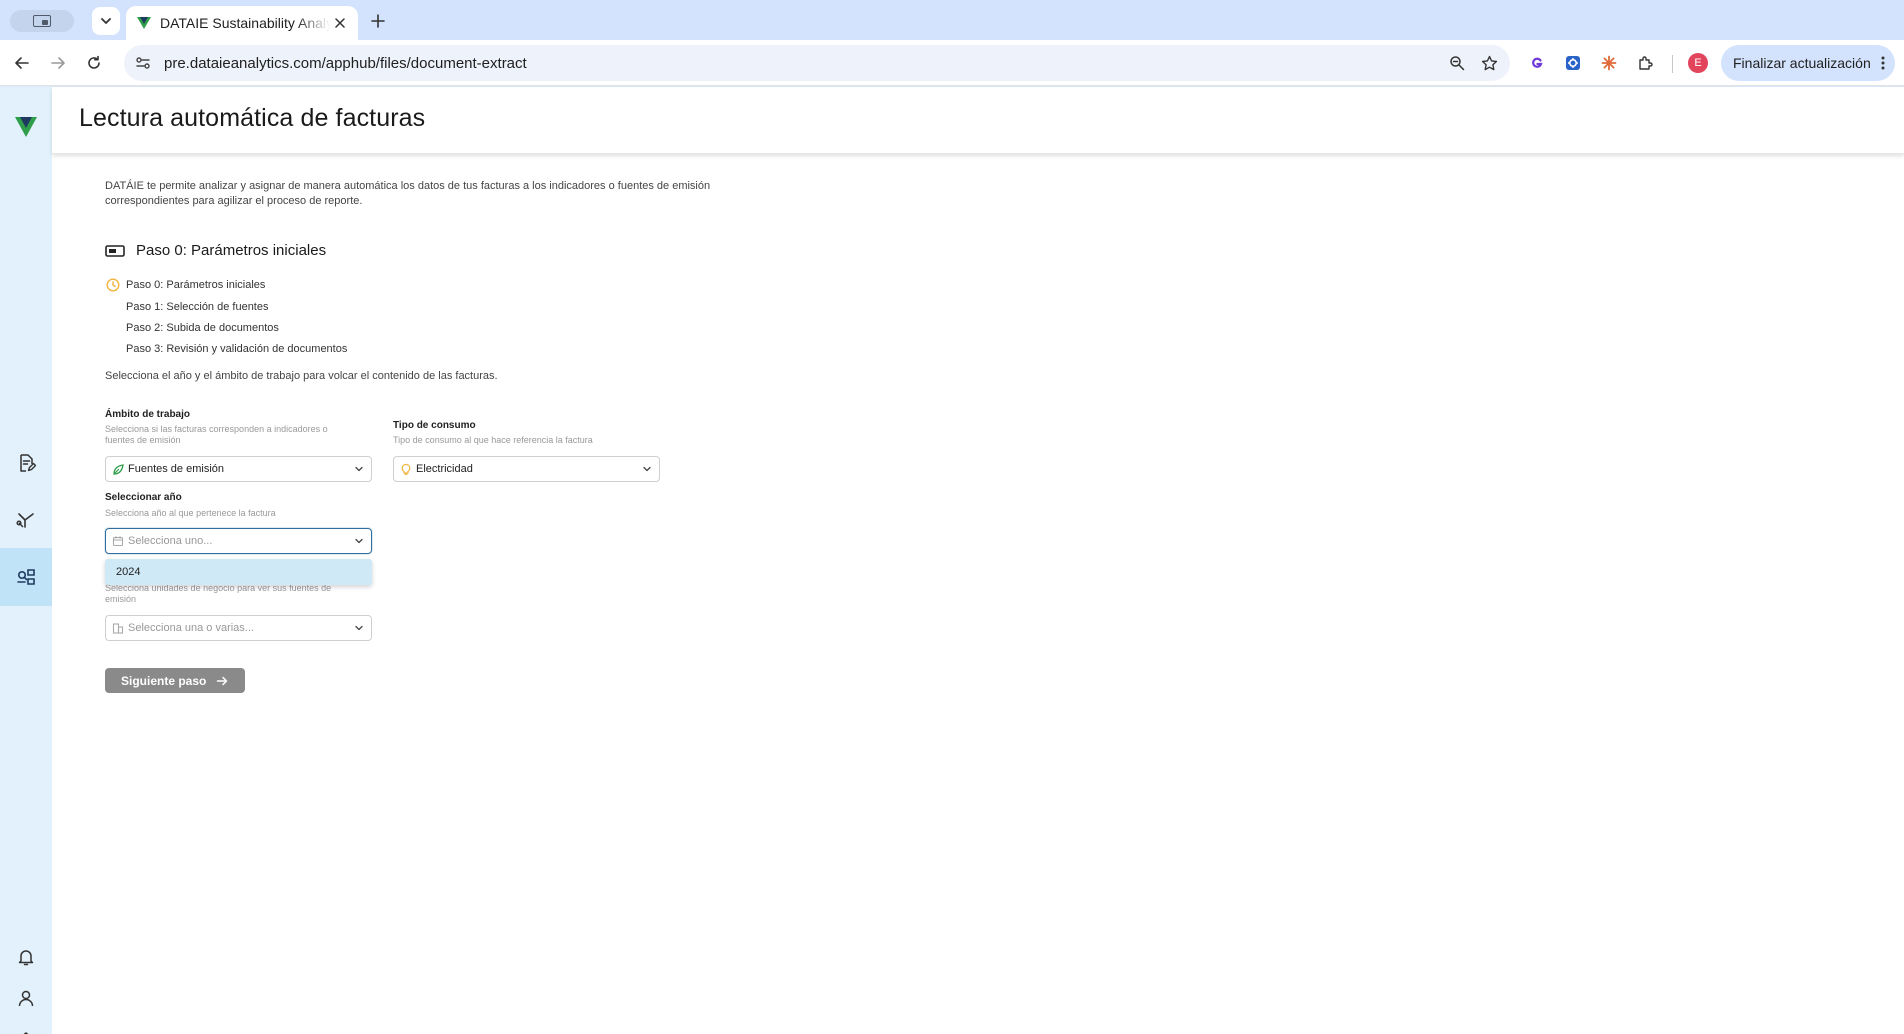 The height and width of the screenshot is (1034, 1904). What do you see at coordinates (1609, 63) in the screenshot?
I see `sun-extension-icon` at bounding box center [1609, 63].